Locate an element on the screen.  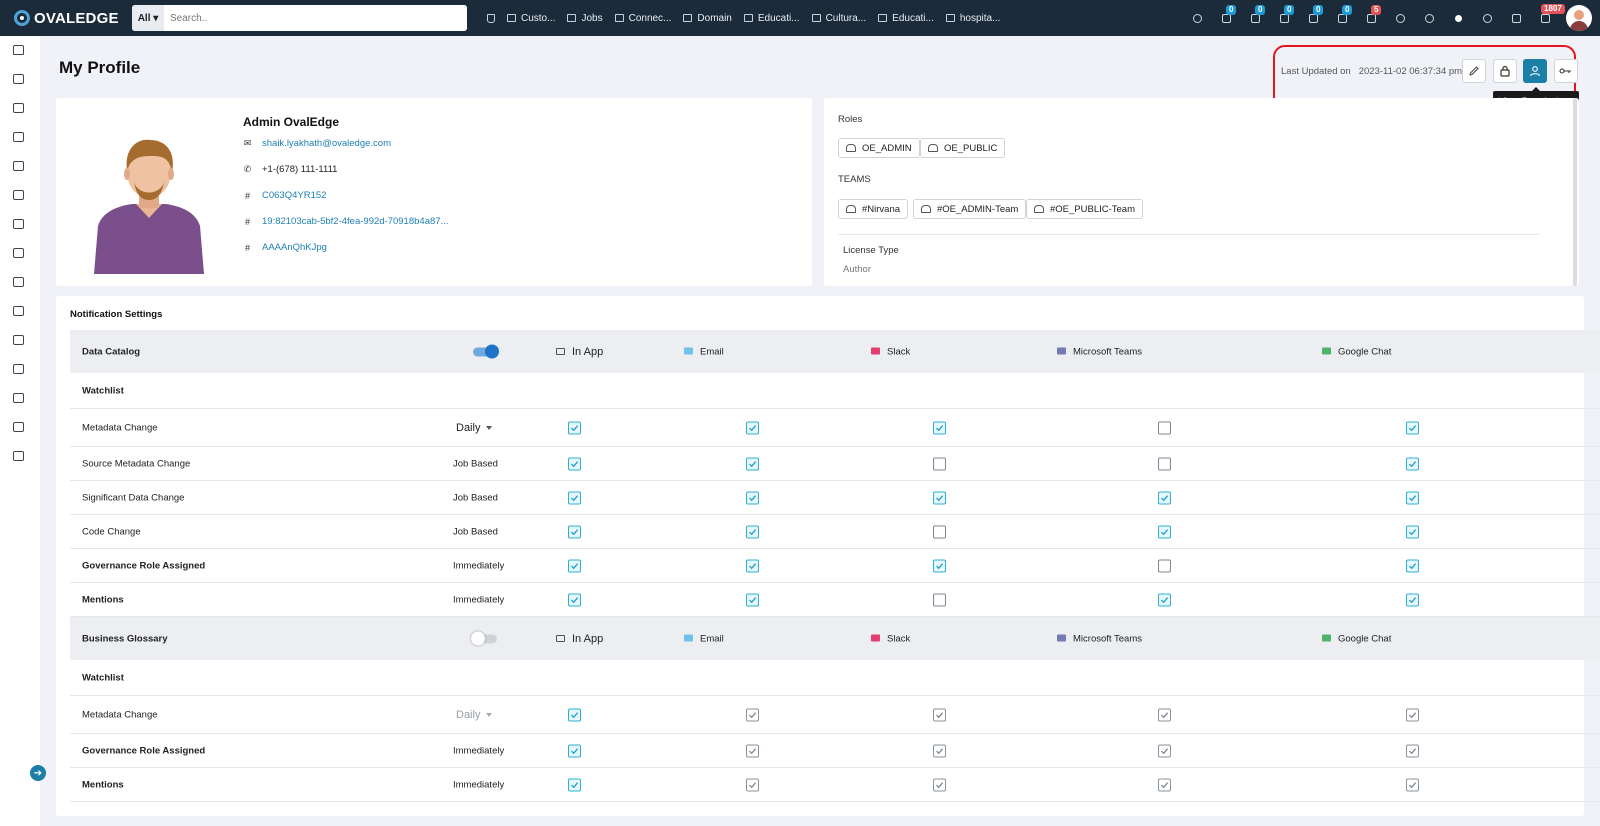
phone-icon: ✆ is located at coordinates (247, 169).